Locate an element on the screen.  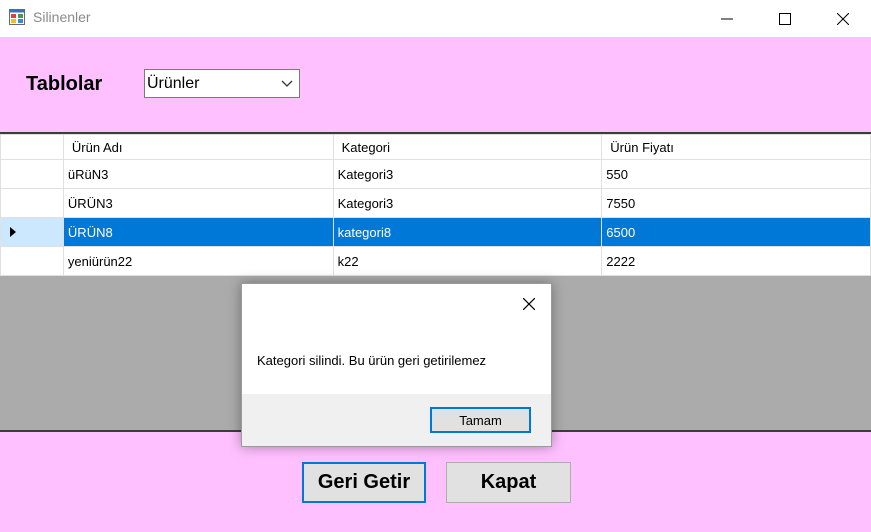
cell-category: kategori8 is located at coordinates (467, 232).